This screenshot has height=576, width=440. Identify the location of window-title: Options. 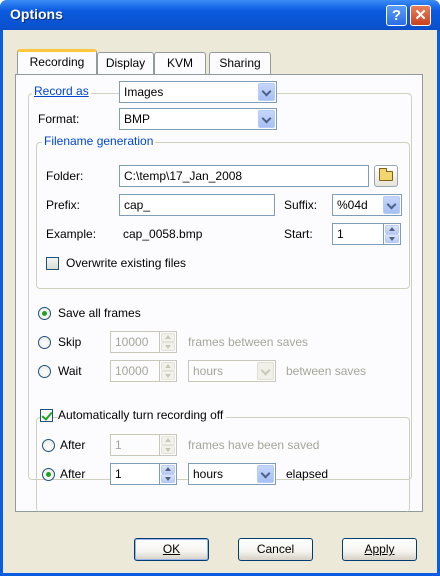
(36, 14).